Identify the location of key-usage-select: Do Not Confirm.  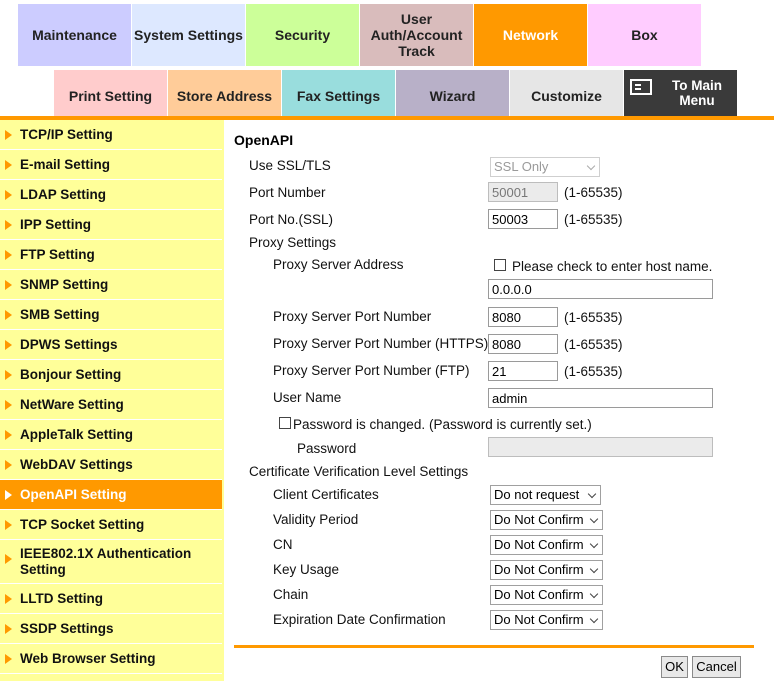
(546, 570).